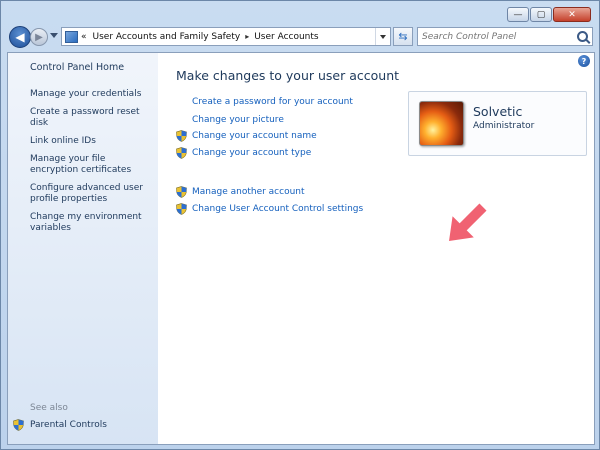 The width and height of the screenshot is (600, 450). What do you see at coordinates (92, 94) in the screenshot?
I see `sidebar-item-manage-credentials: Manage your credentials` at bounding box center [92, 94].